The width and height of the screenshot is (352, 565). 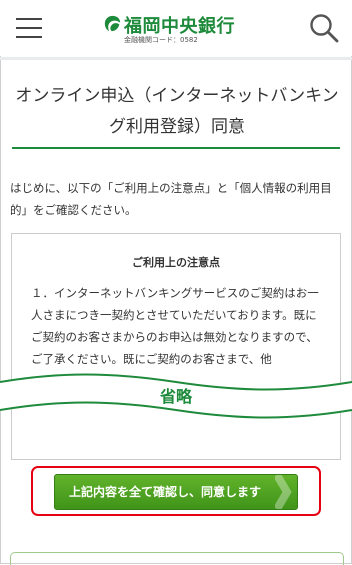 What do you see at coordinates (177, 558) in the screenshot?
I see `next-section-edge` at bounding box center [177, 558].